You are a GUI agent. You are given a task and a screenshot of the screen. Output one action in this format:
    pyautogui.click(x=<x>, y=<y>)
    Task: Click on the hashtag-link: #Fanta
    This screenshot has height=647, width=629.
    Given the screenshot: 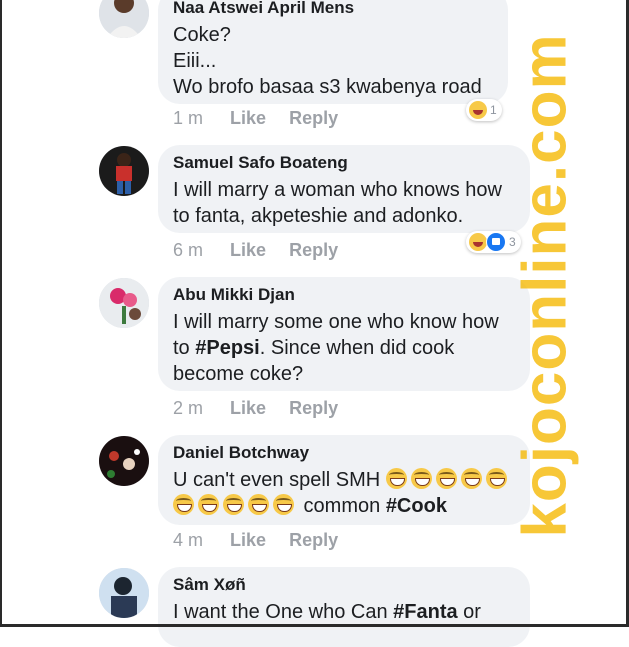 What is the action you would take?
    pyautogui.click(x=425, y=612)
    